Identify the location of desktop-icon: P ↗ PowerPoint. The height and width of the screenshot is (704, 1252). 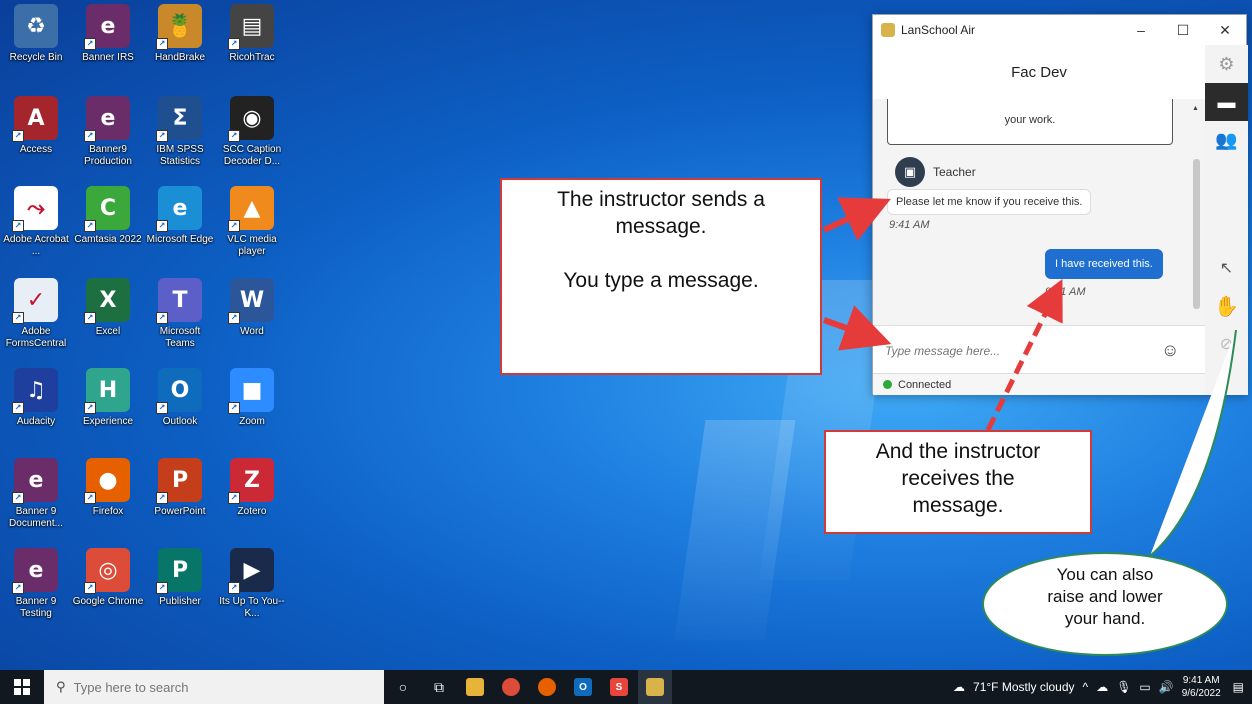
(180, 501).